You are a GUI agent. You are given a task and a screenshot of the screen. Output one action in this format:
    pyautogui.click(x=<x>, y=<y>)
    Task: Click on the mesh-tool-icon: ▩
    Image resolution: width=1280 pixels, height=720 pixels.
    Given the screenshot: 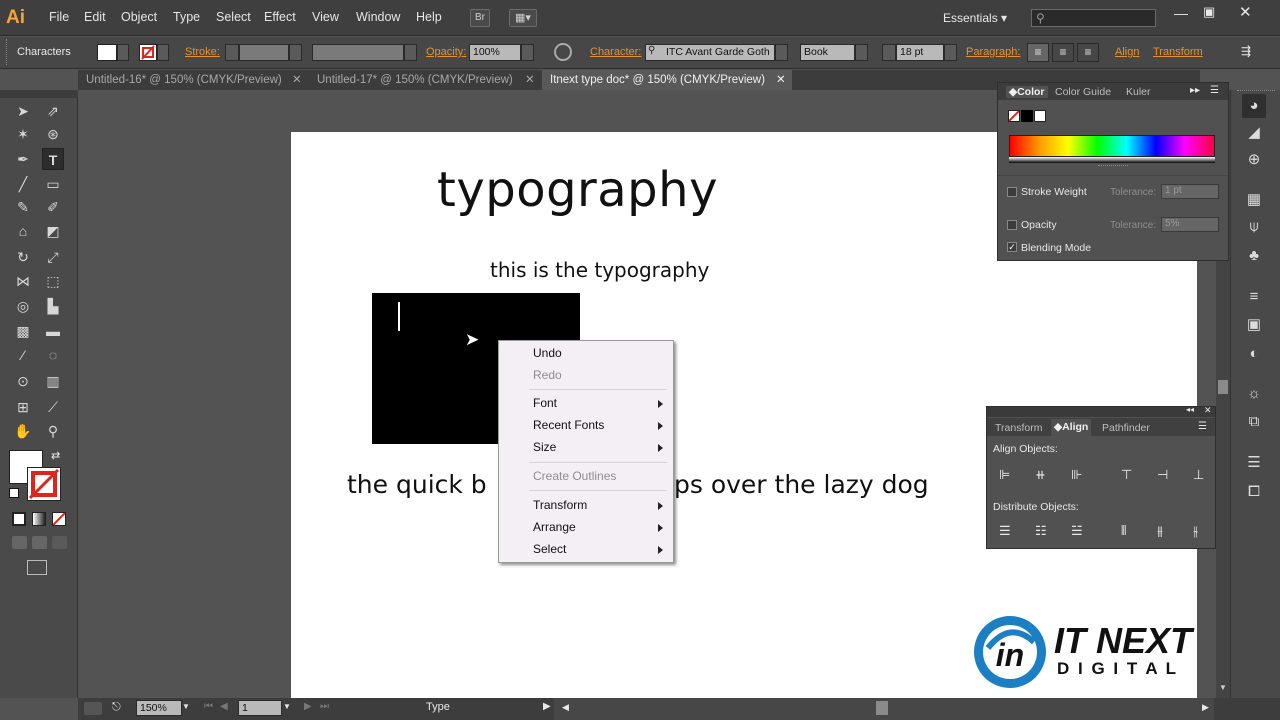 What is the action you would take?
    pyautogui.click(x=23, y=331)
    